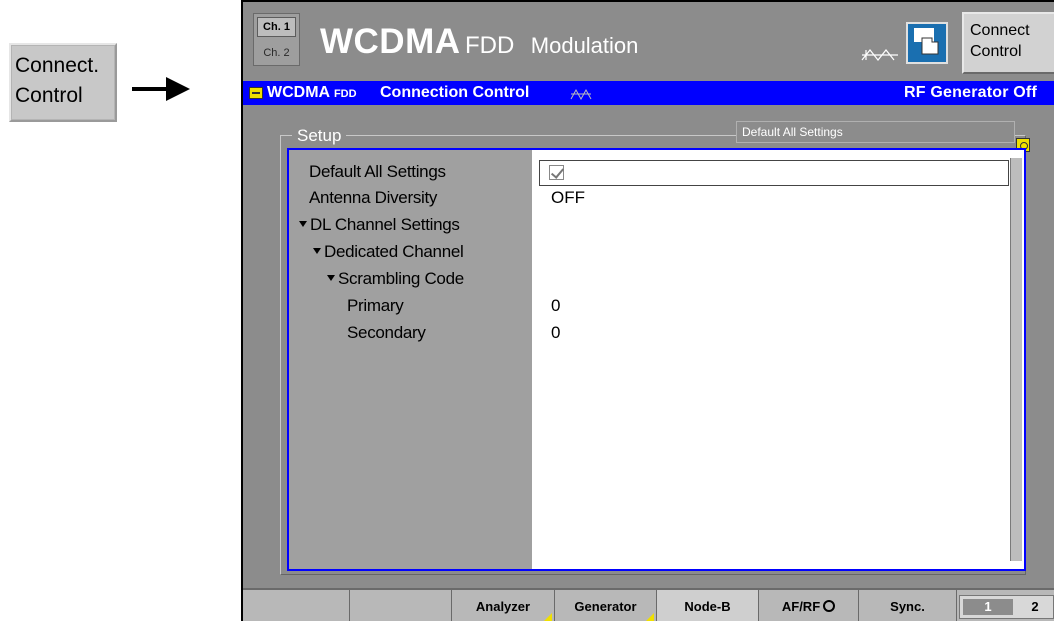  Describe the element at coordinates (63, 82) in the screenshot. I see `connect-control-softkey: Connect. Control` at that location.